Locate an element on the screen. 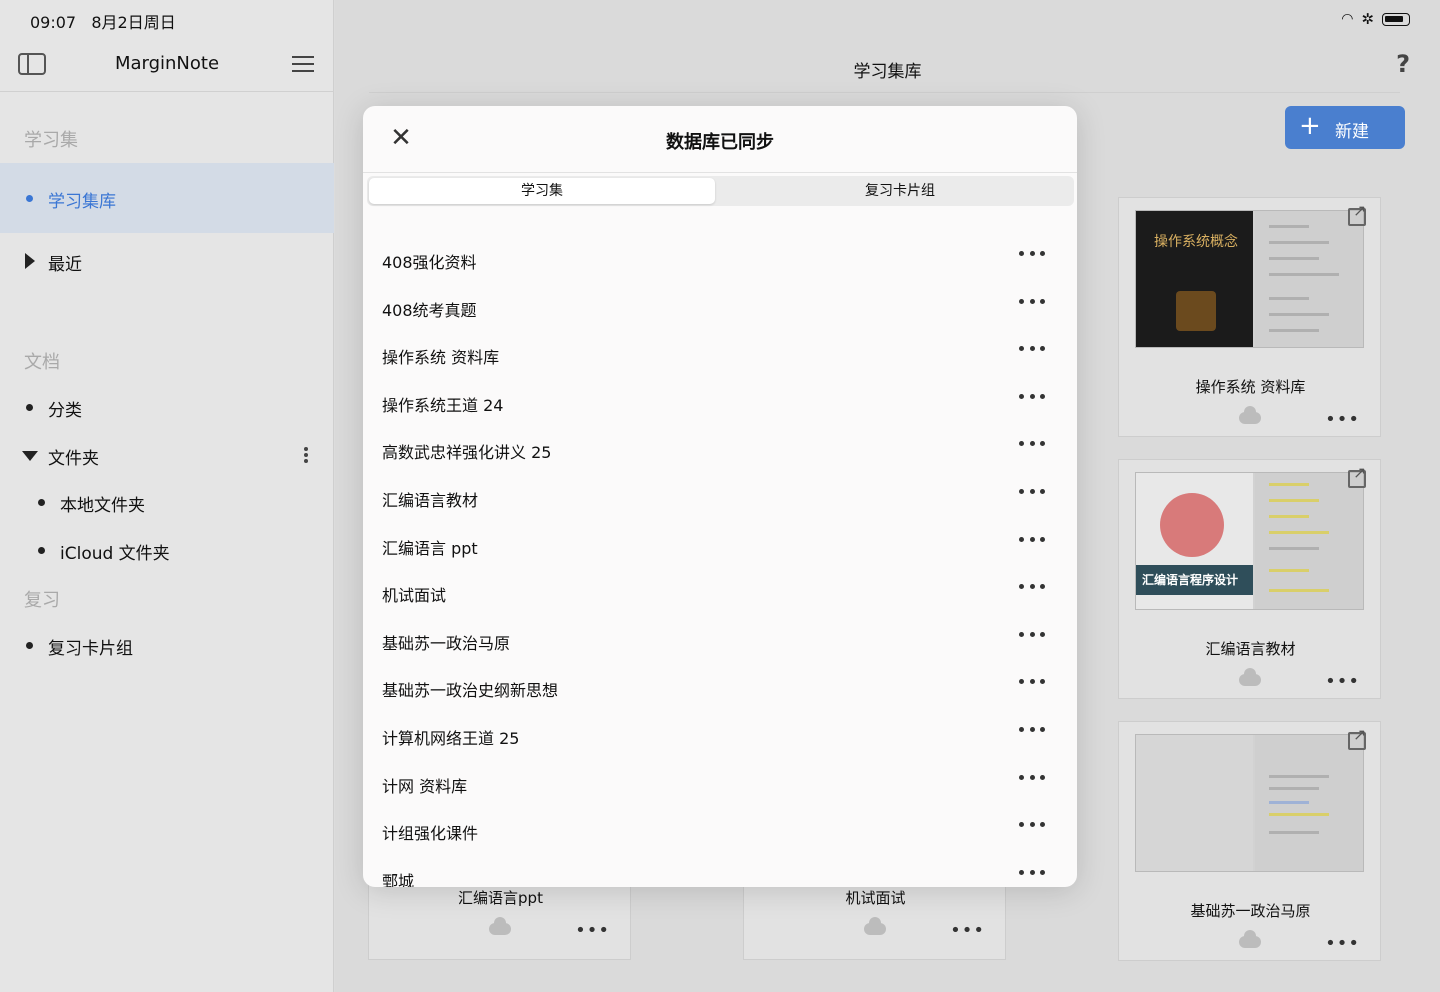 This screenshot has width=1440, height=992. tab-notebooks: 学习集 is located at coordinates (542, 191).